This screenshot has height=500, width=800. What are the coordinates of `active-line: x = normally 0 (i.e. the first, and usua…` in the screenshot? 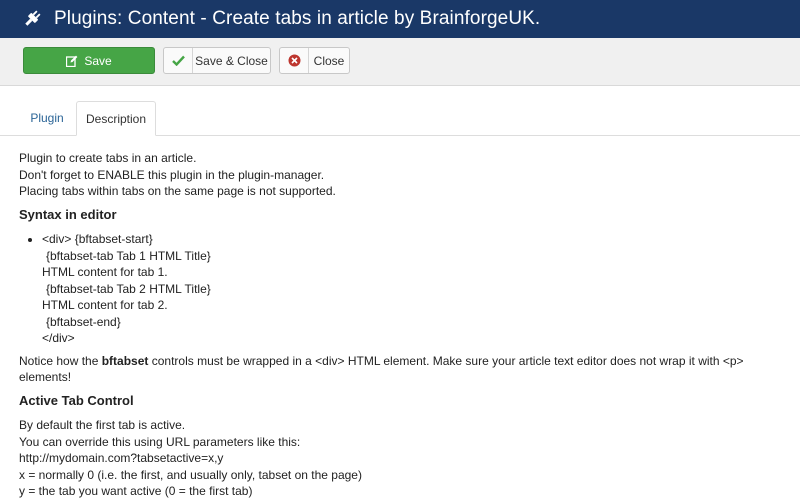 It's located at (190, 474).